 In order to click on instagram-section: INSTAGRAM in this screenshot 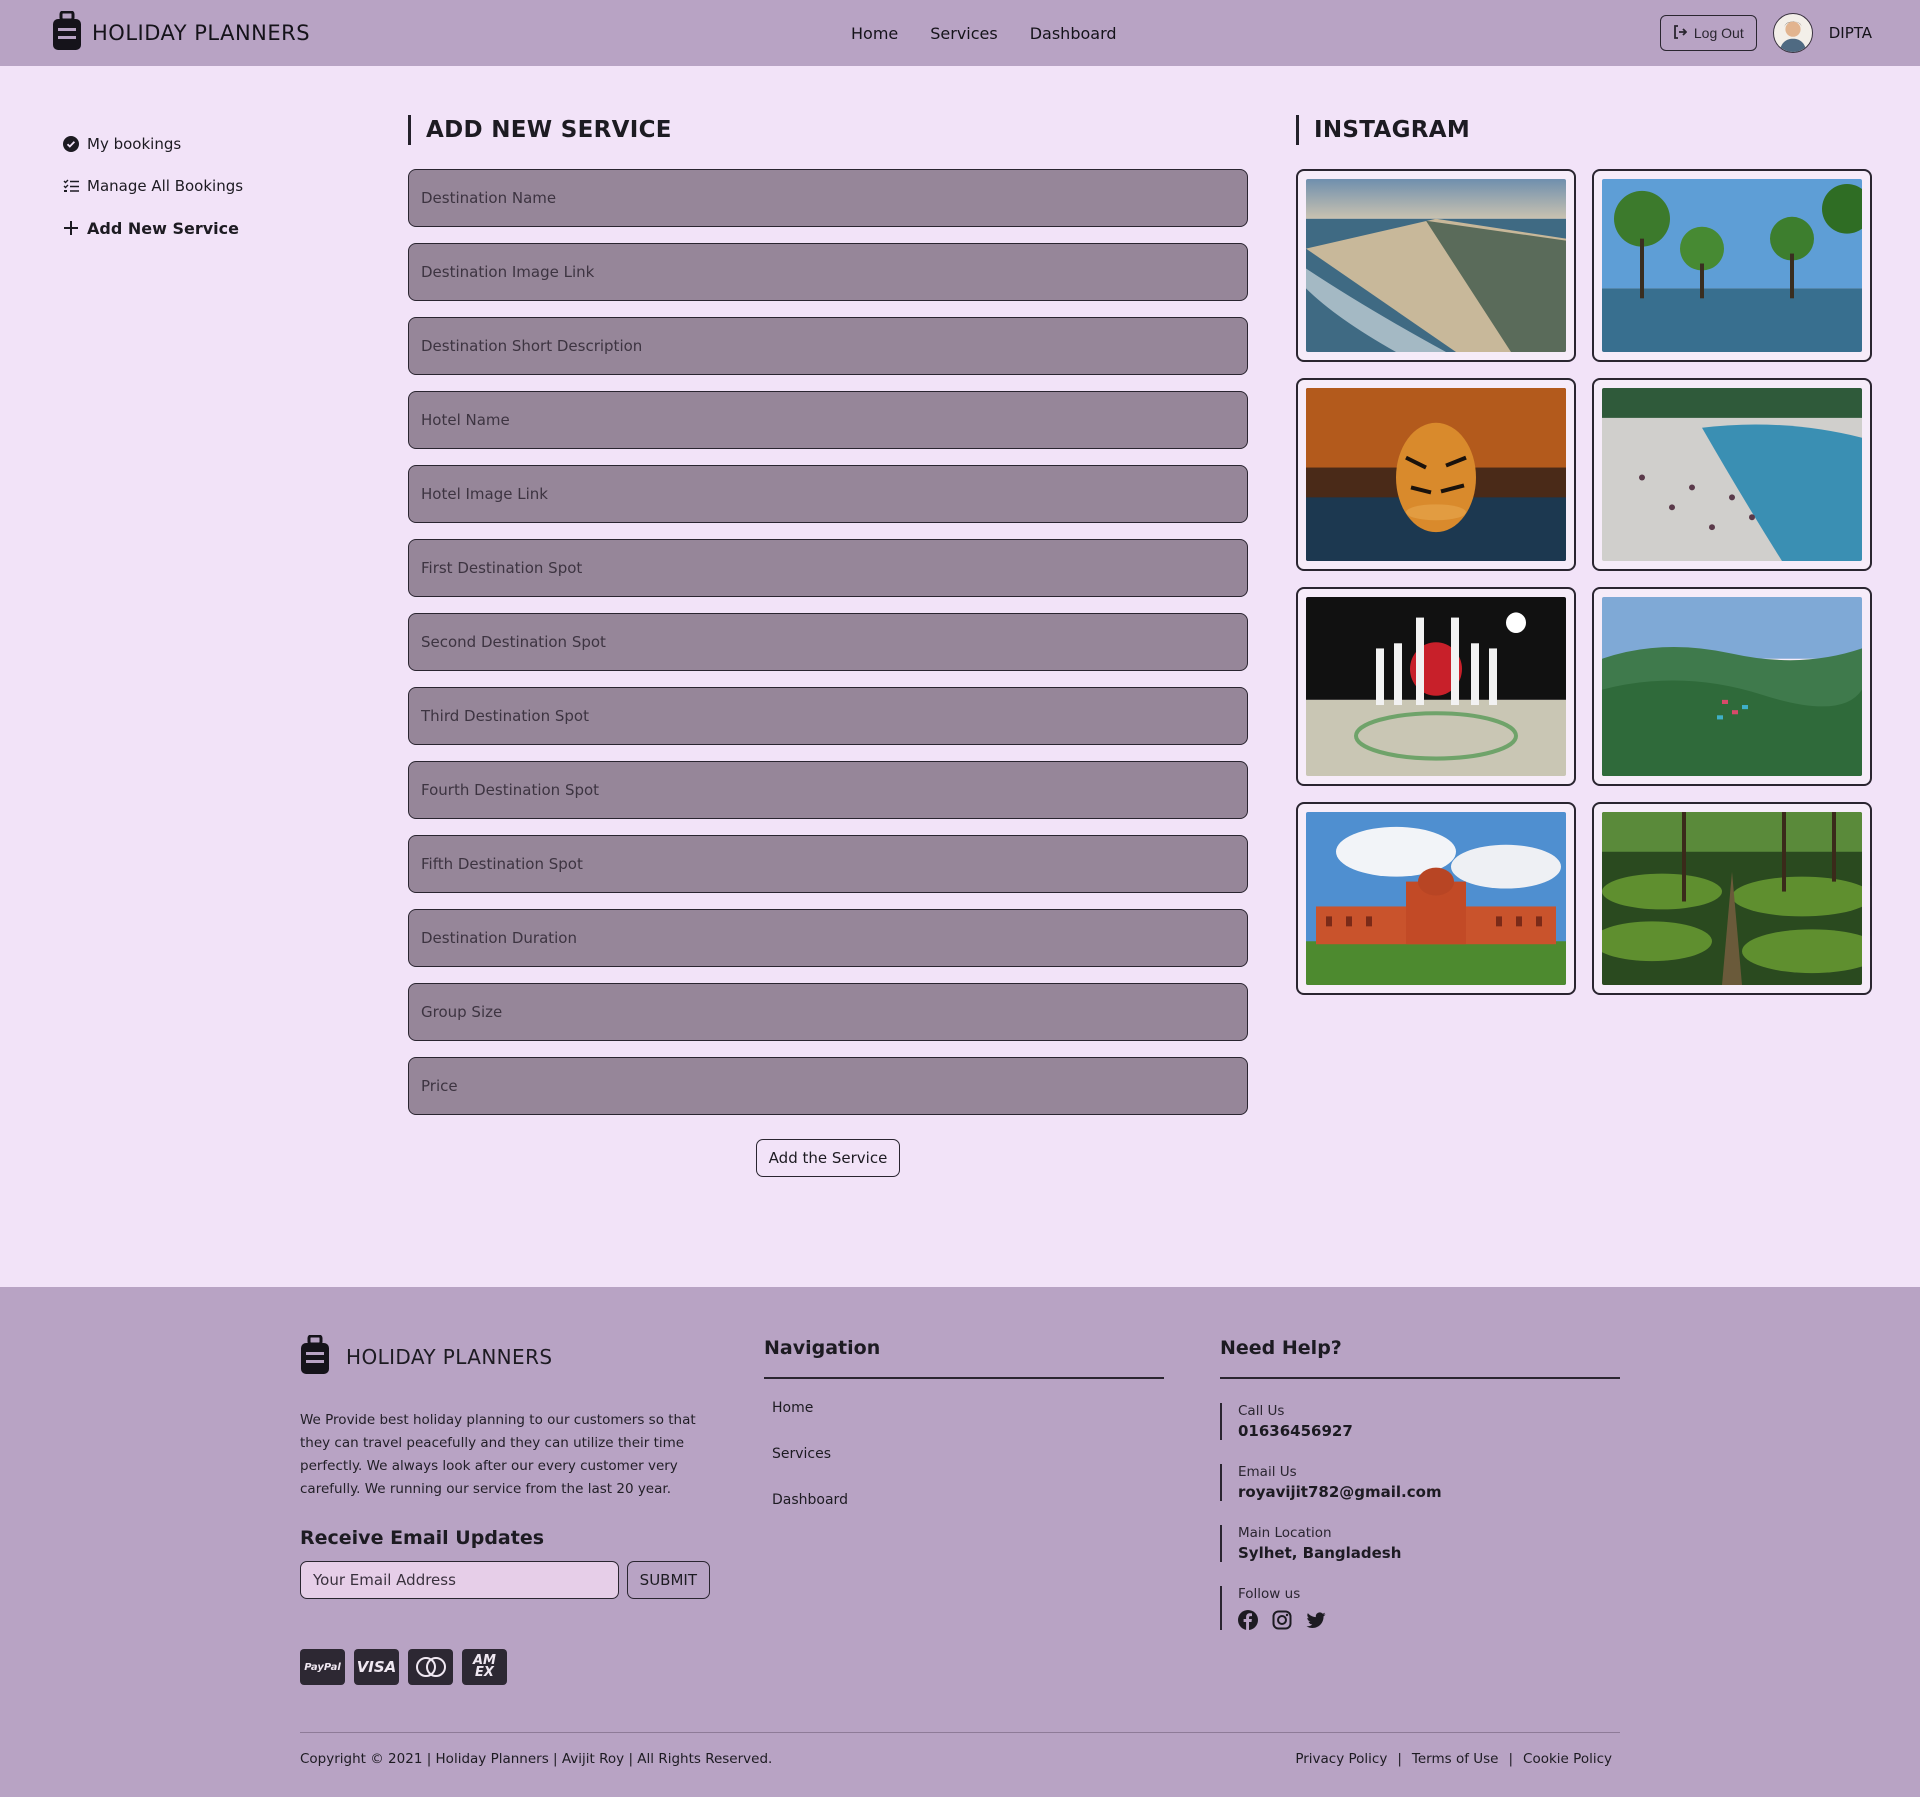, I will do `click(1584, 555)`.